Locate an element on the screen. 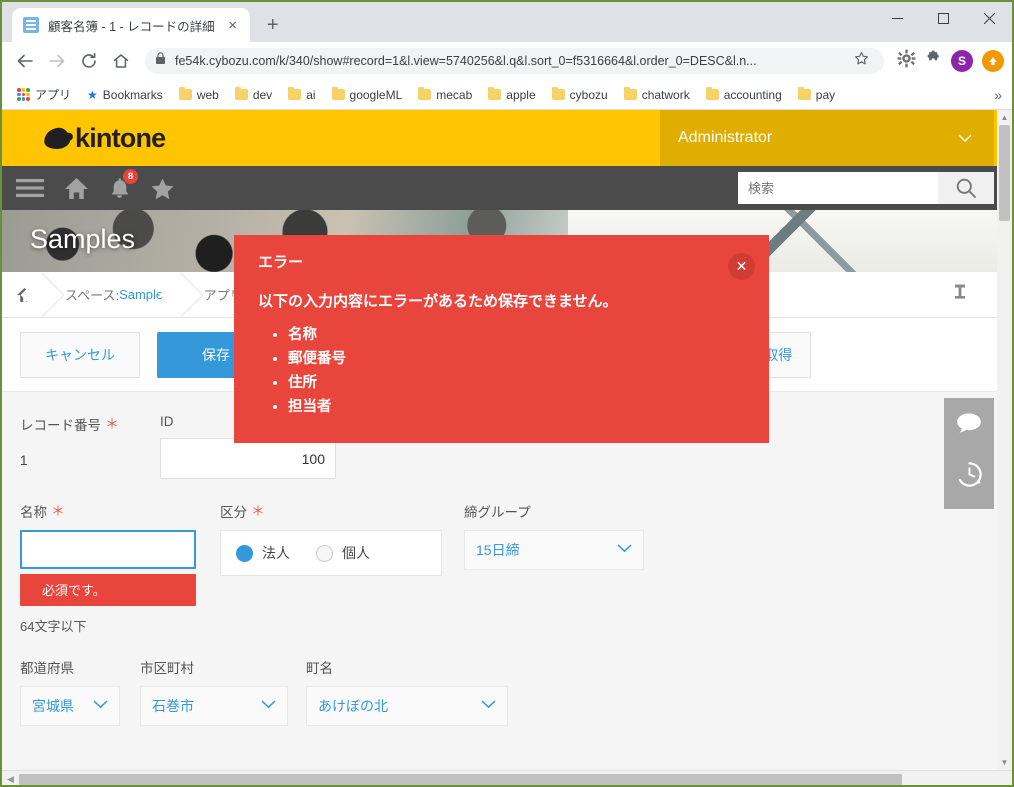 The height and width of the screenshot is (787, 1014). bookmark-item: ★ Bookmarks is located at coordinates (125, 95).